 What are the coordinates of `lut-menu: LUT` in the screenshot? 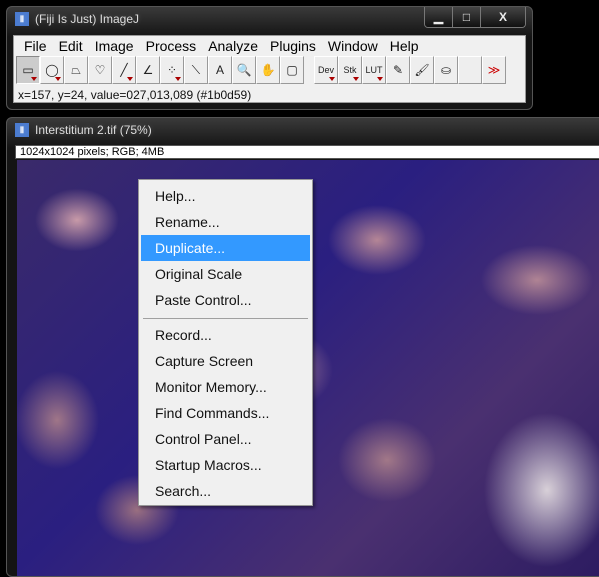 It's located at (374, 70).